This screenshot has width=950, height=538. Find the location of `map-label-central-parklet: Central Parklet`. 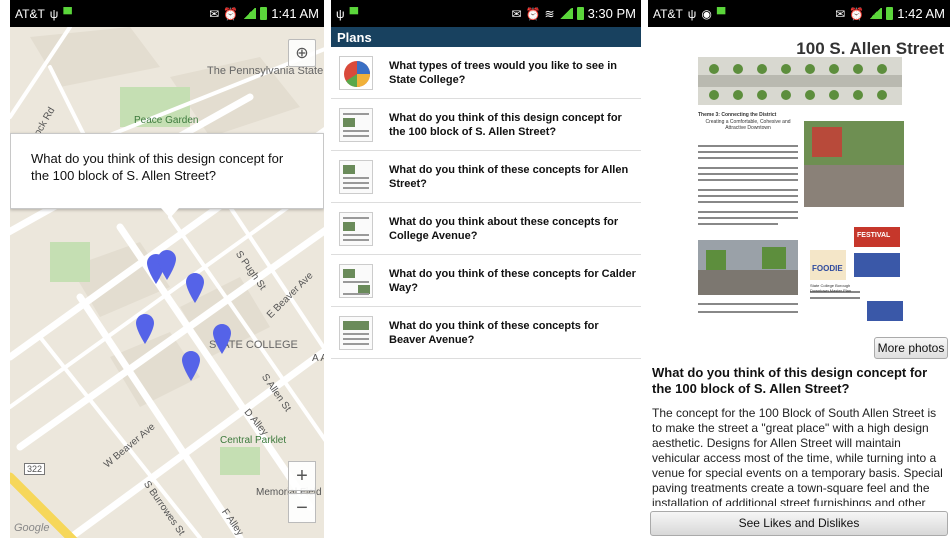

map-label-central-parklet: Central Parklet is located at coordinates (253, 440).